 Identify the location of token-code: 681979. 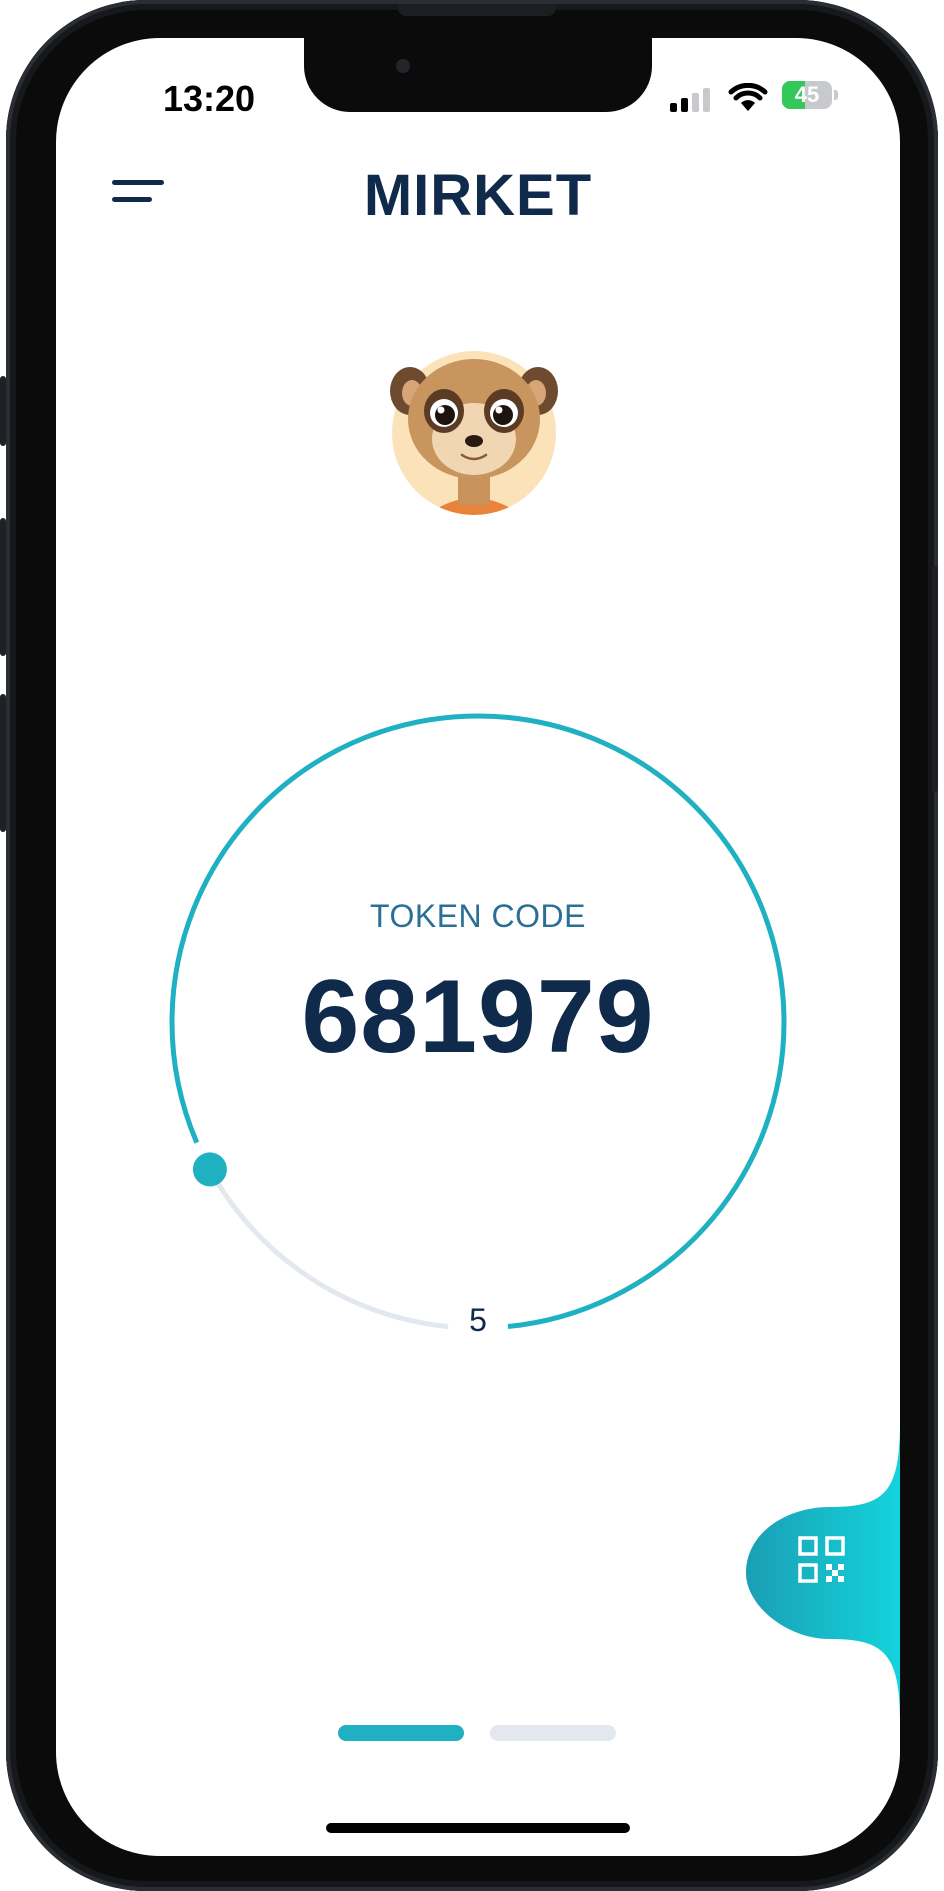
(478, 1017).